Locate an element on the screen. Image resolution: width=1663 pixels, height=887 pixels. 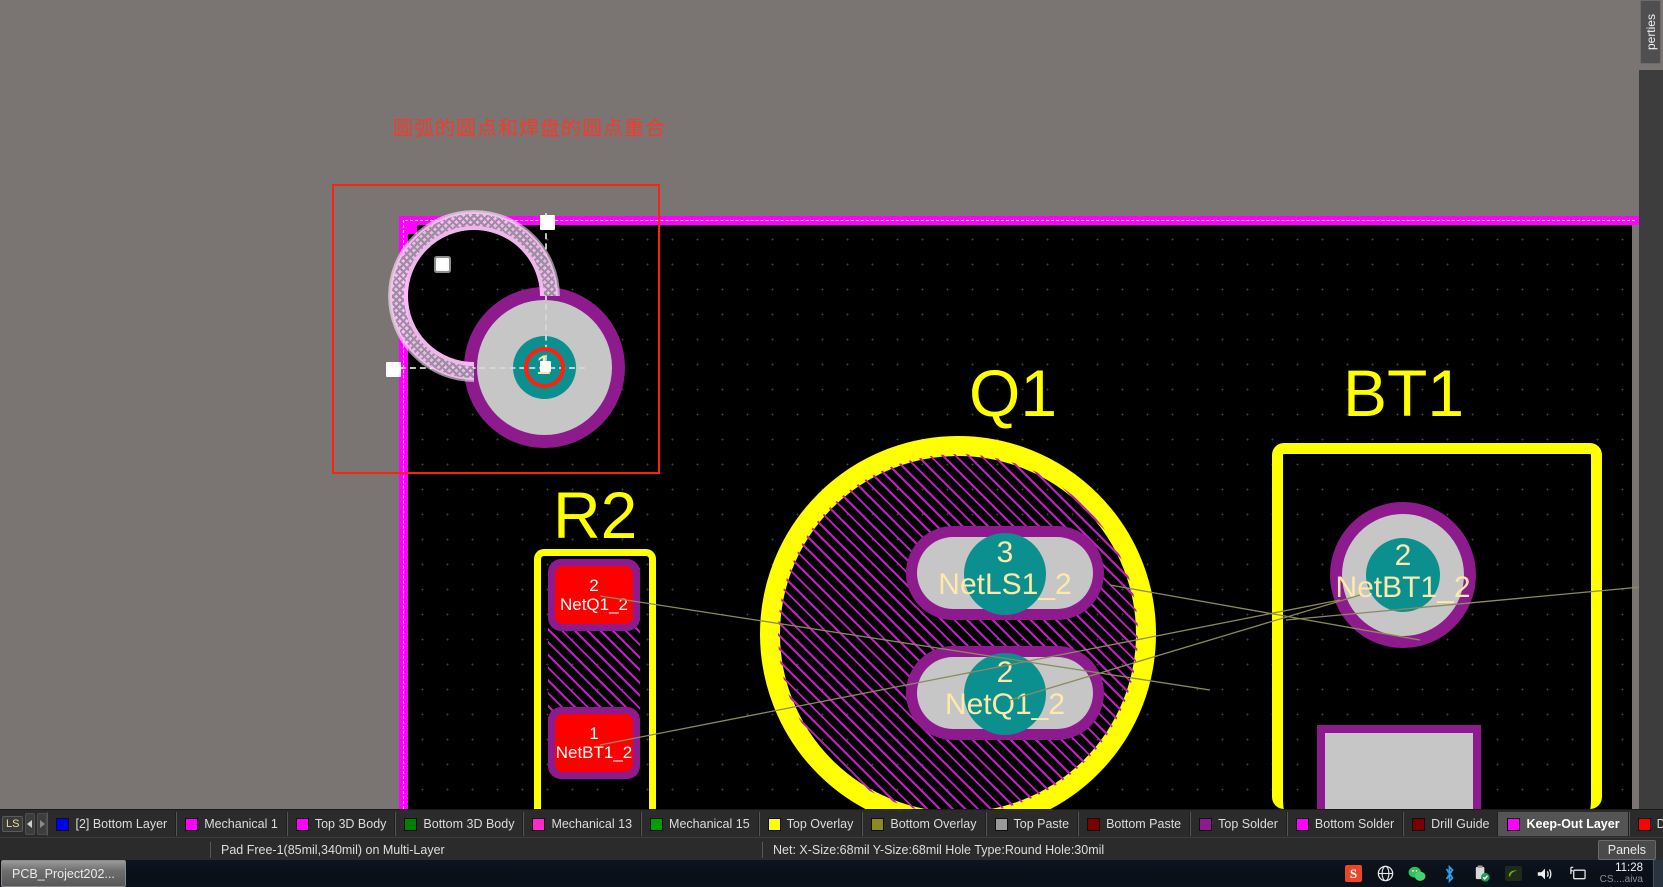
layer-tab-bottom-overlay: Bottom Overlay is located at coordinates (924, 824).